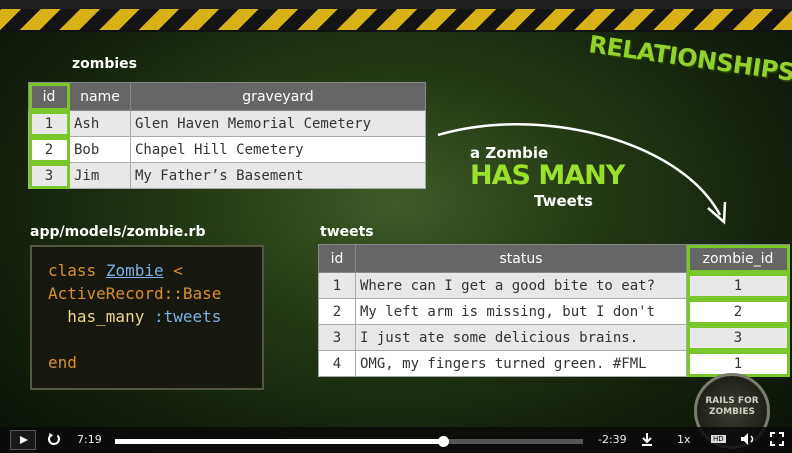  What do you see at coordinates (89, 439) in the screenshot?
I see `elapsed-time: 7:19` at bounding box center [89, 439].